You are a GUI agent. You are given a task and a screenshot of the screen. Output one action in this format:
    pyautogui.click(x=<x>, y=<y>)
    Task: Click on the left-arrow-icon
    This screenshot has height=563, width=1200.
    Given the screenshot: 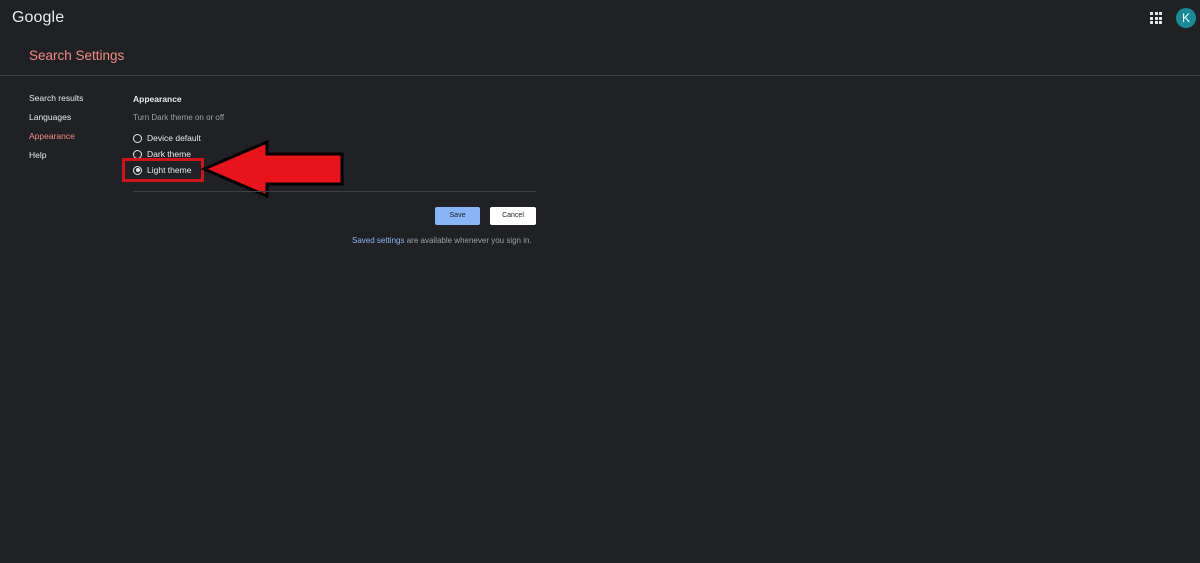 What is the action you would take?
    pyautogui.click(x=272, y=169)
    